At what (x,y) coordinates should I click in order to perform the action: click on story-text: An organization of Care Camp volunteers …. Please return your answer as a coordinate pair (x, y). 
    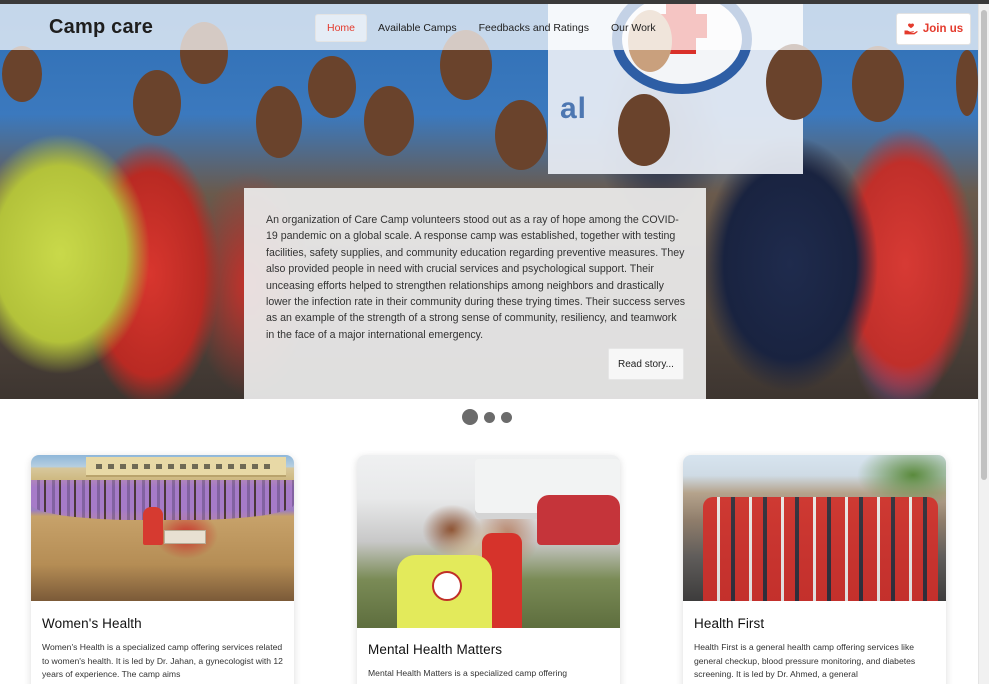
    Looking at the image, I should click on (476, 277).